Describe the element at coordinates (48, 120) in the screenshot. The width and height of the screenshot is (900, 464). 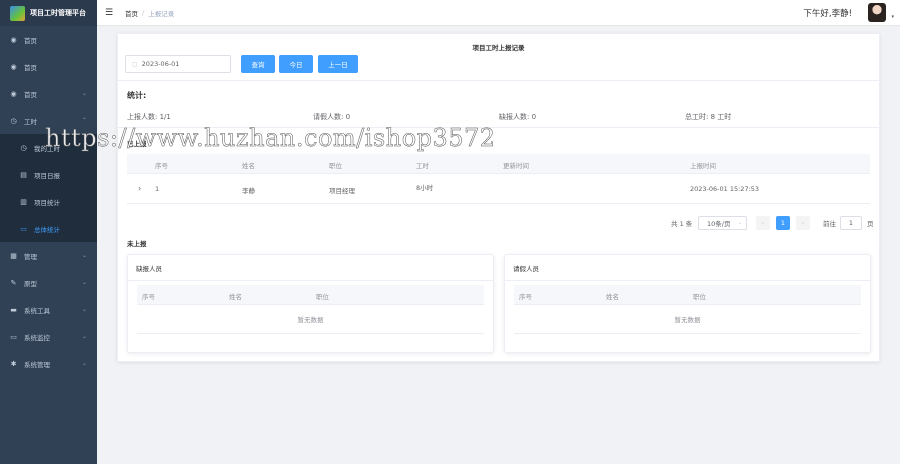
I see `sidebar-item-worktime: ◷ 工时 ⌃` at that location.